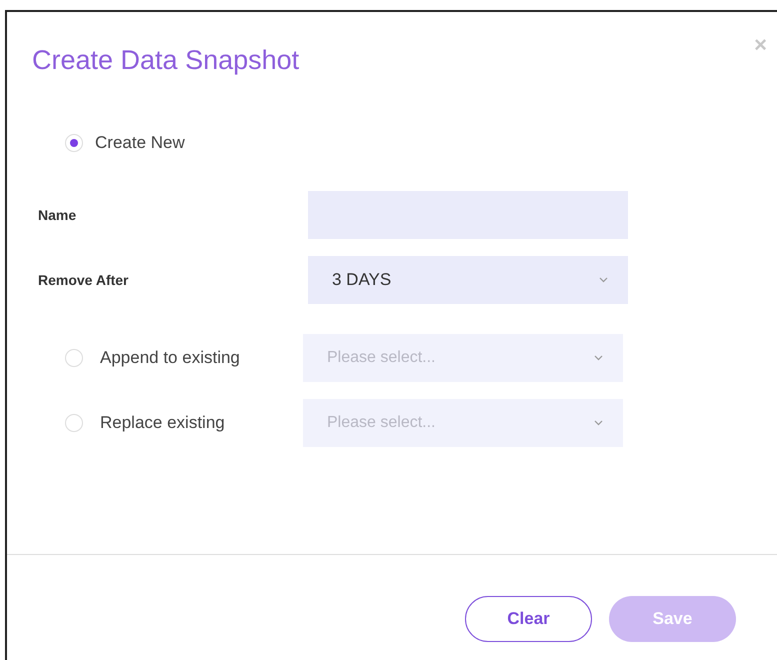  What do you see at coordinates (57, 215) in the screenshot?
I see `field-label: Name` at bounding box center [57, 215].